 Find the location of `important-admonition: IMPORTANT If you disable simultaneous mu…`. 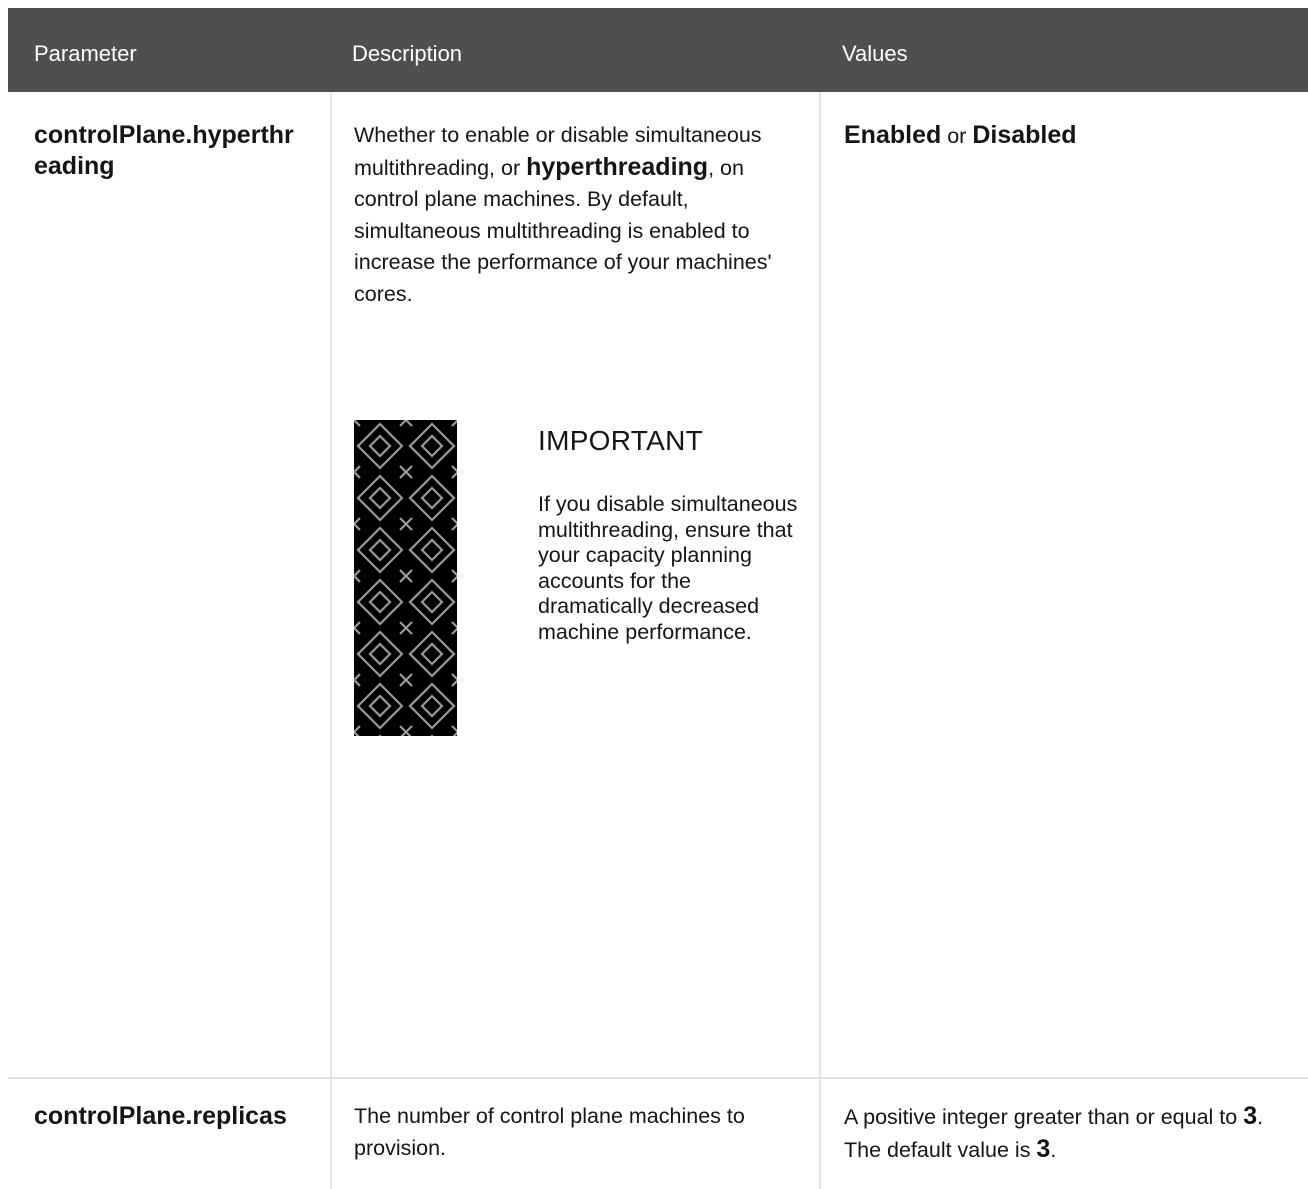

important-admonition: IMPORTANT If you disable simultaneous mu… is located at coordinates (579, 580).